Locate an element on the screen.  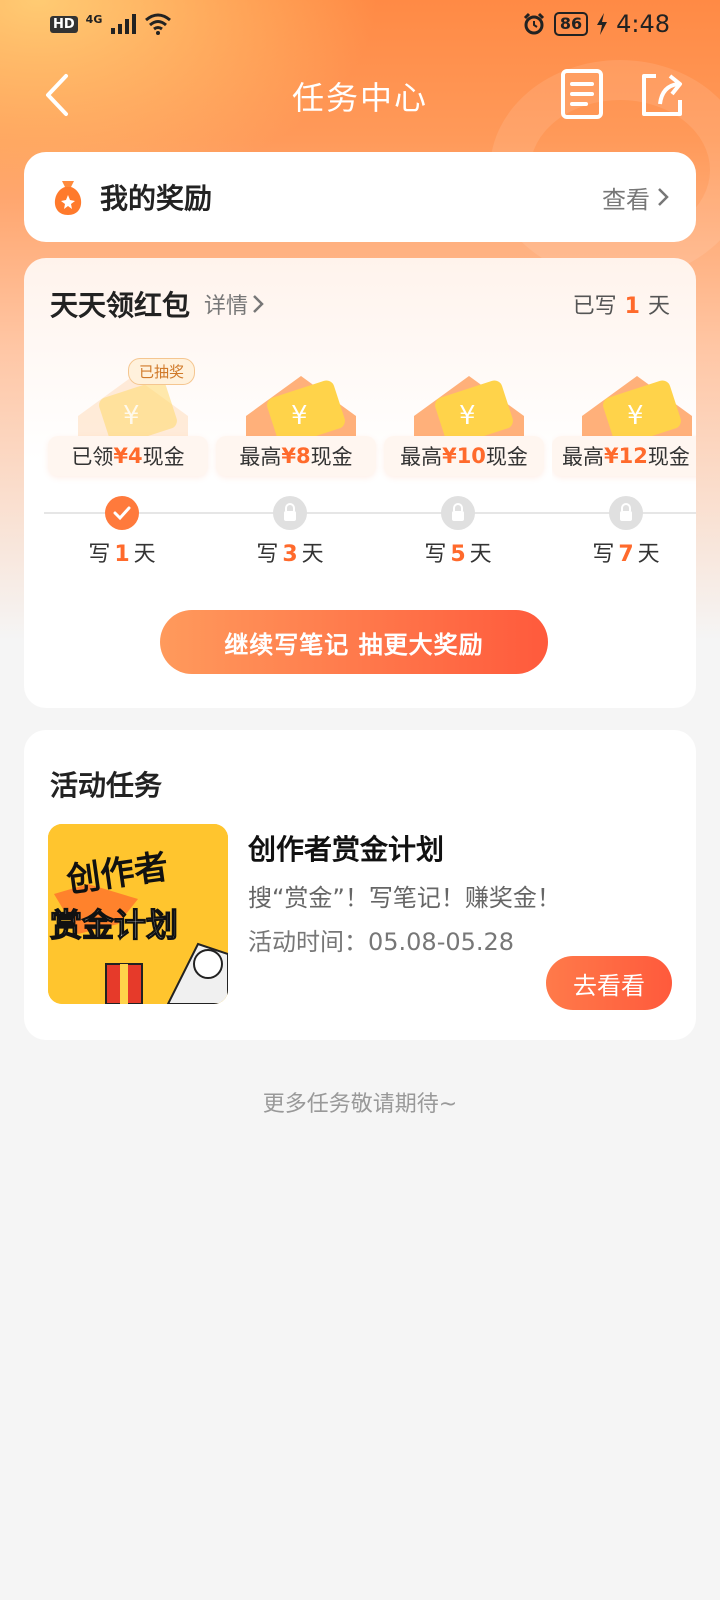
reward-amount: ¥10 is located at coordinates (464, 456).